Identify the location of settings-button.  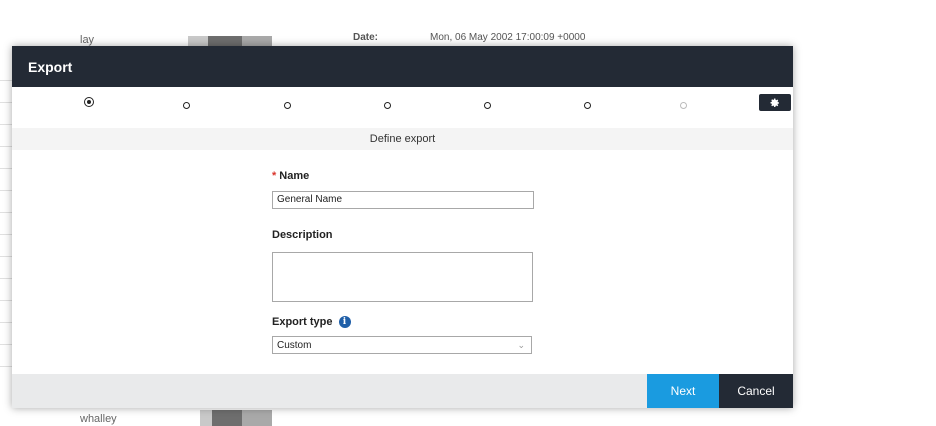
(775, 102).